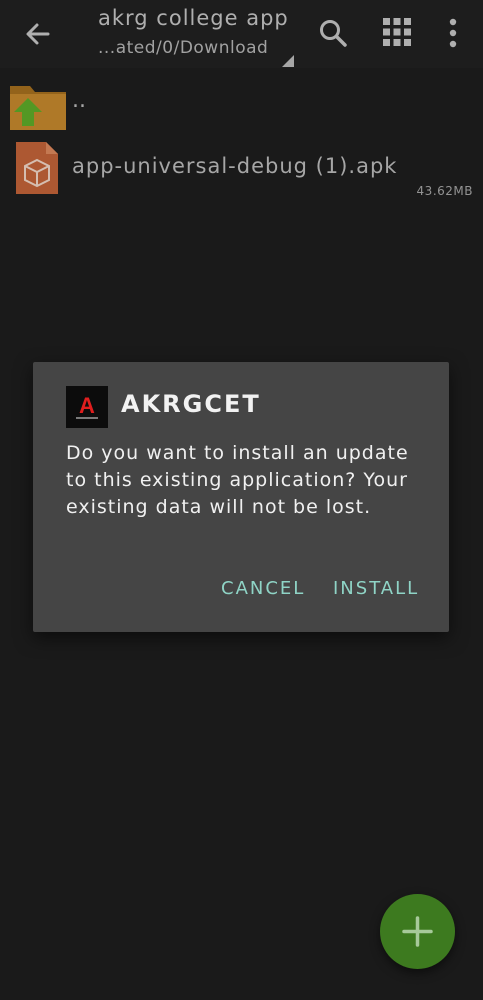 Image resolution: width=483 pixels, height=1000 pixels. I want to click on logo-letter: A, so click(87, 405).